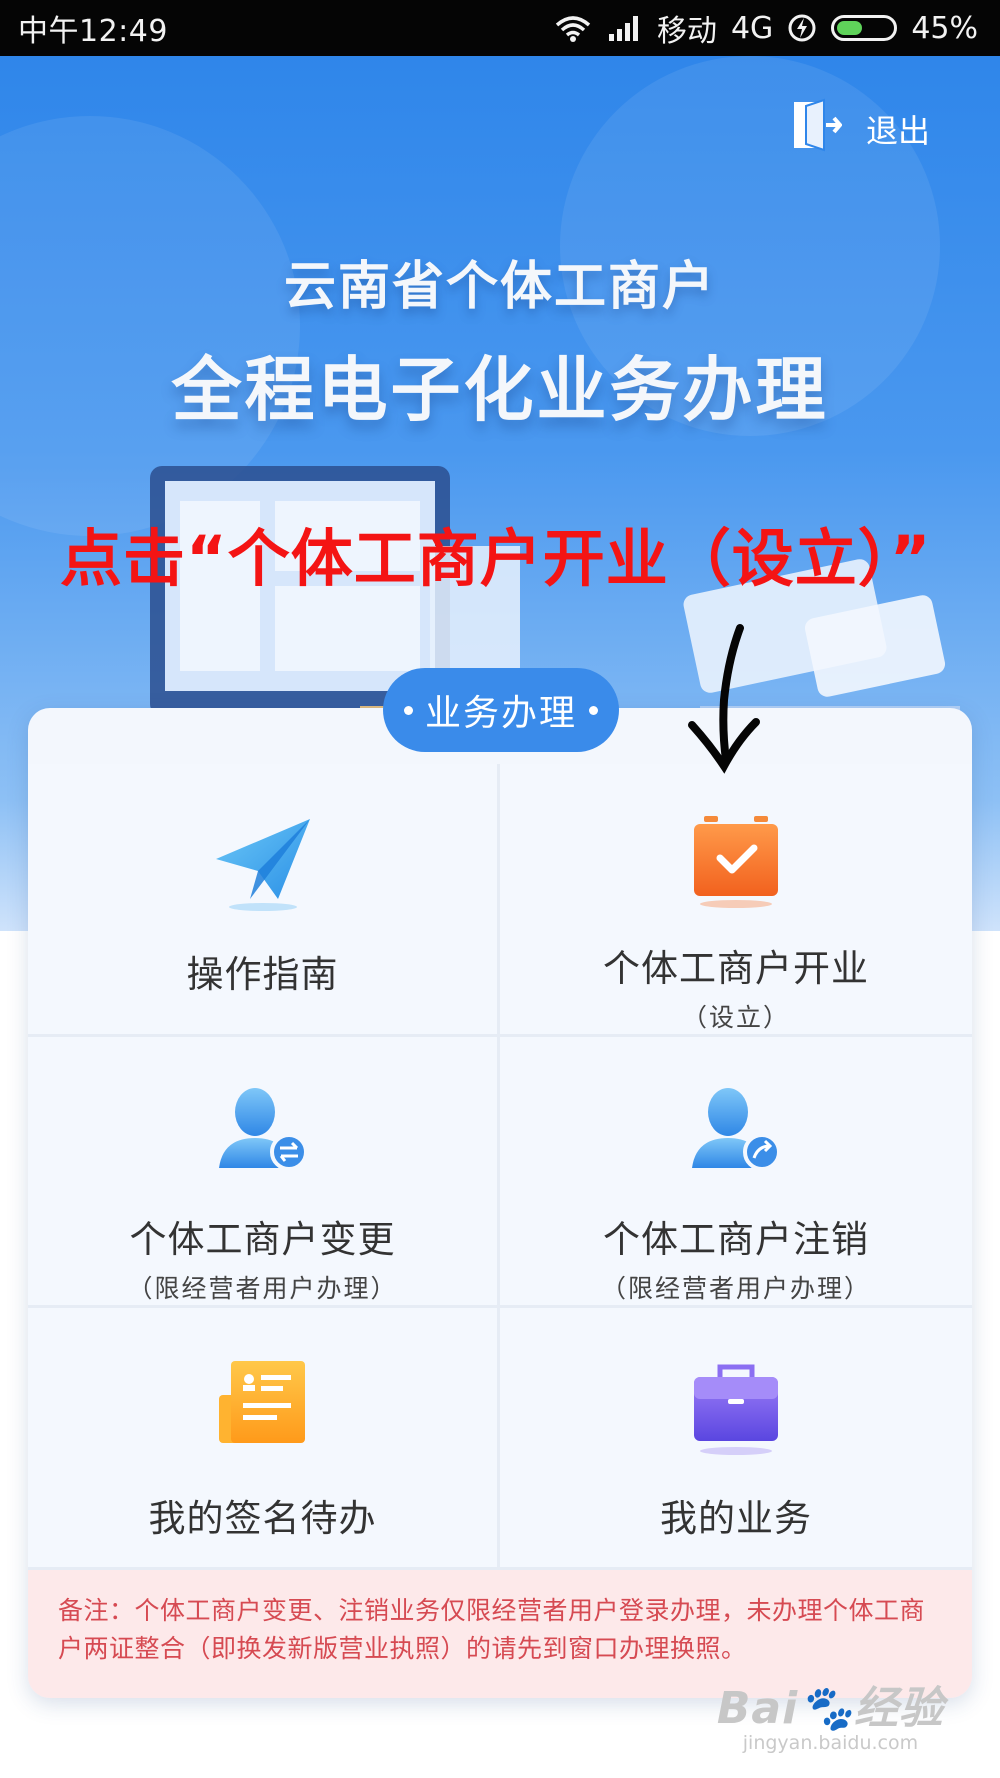 The width and height of the screenshot is (1000, 1778). I want to click on watermark-url: jingyan.baidu.com, so click(830, 1743).